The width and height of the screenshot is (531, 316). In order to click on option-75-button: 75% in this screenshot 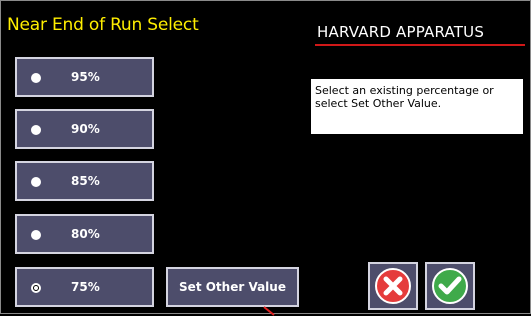, I will do `click(84, 287)`.